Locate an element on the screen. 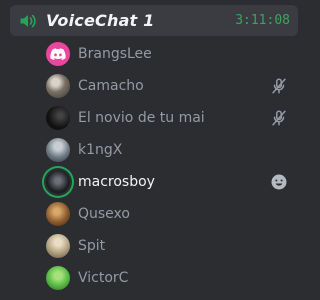  channel-name: VoiceChat 1 is located at coordinates (100, 20).